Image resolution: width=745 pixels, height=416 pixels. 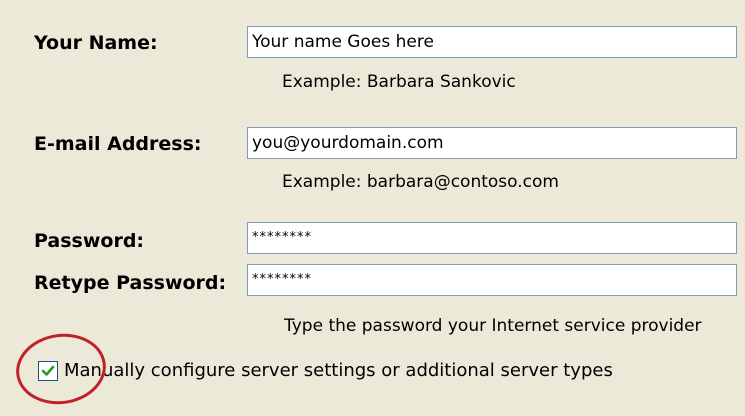 What do you see at coordinates (492, 238) in the screenshot?
I see `password-input: ********` at bounding box center [492, 238].